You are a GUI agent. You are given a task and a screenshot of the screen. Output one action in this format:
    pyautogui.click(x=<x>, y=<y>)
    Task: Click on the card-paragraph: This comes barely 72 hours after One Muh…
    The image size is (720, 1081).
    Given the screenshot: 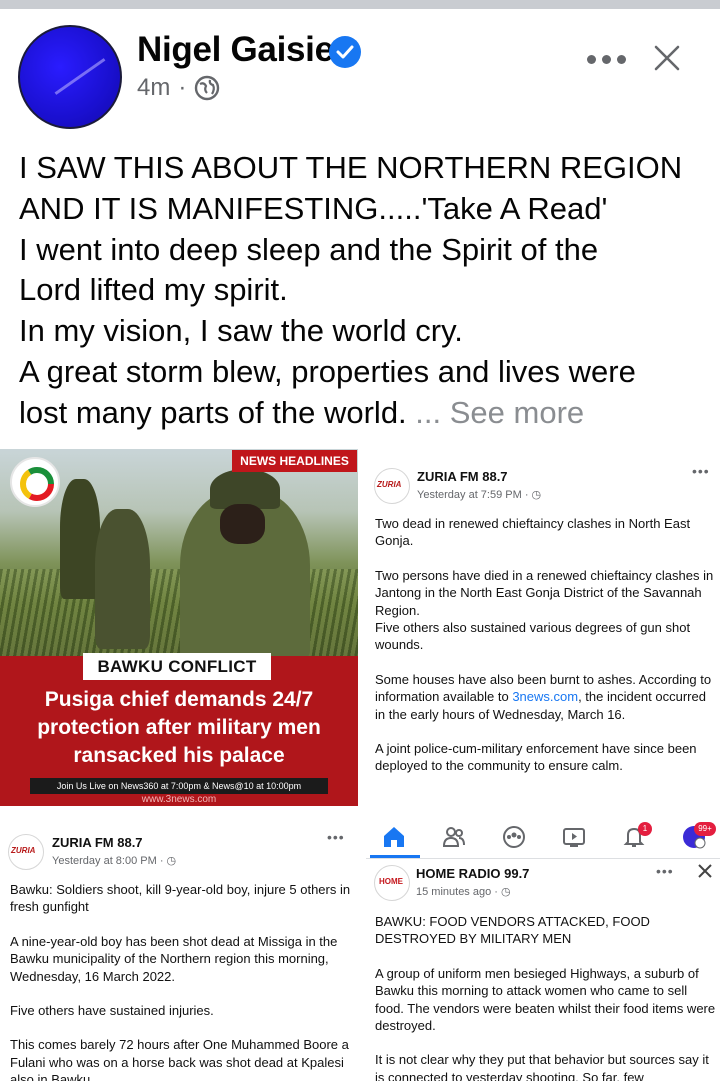 What is the action you would take?
    pyautogui.click(x=179, y=1059)
    